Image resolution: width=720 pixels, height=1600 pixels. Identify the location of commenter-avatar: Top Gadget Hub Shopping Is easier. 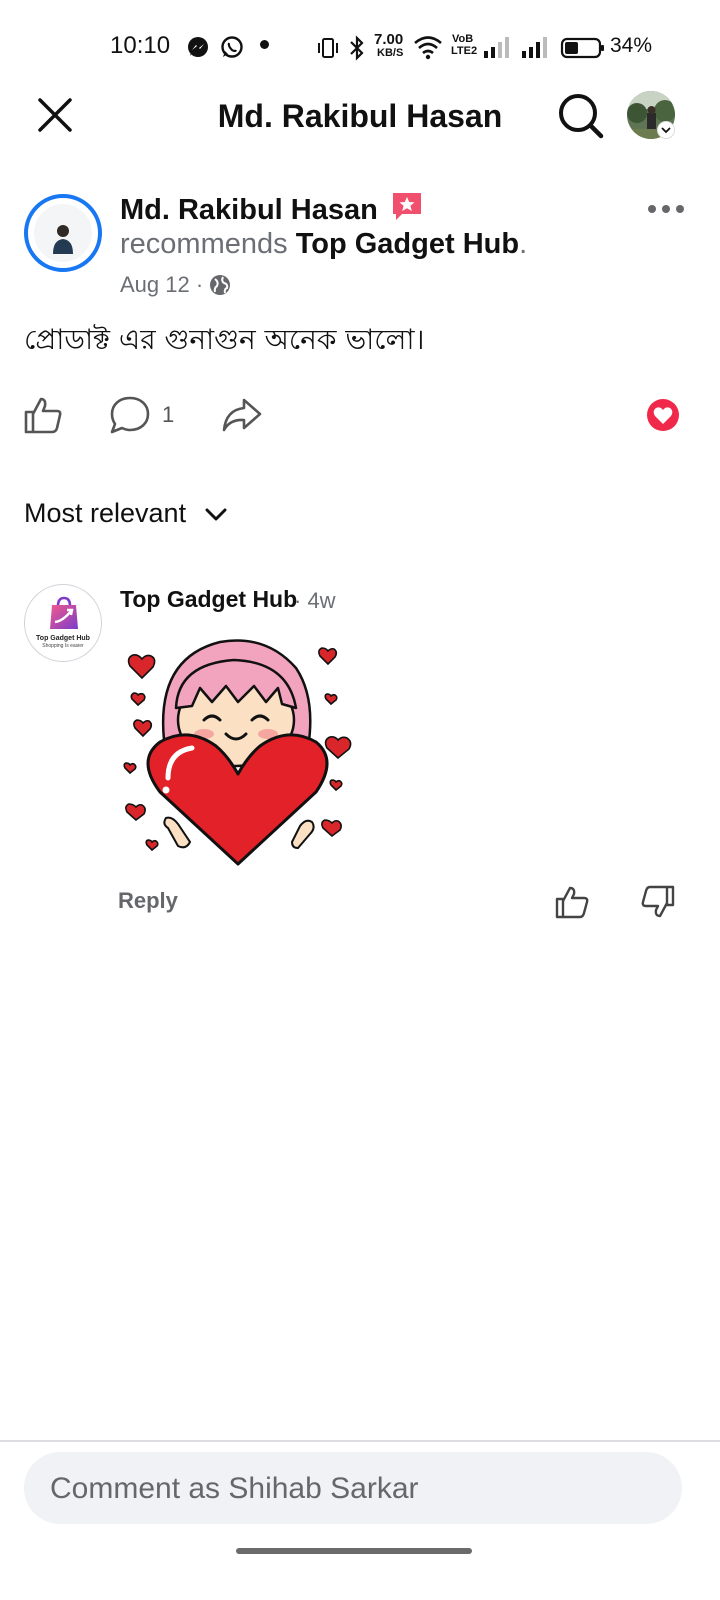
(63, 623).